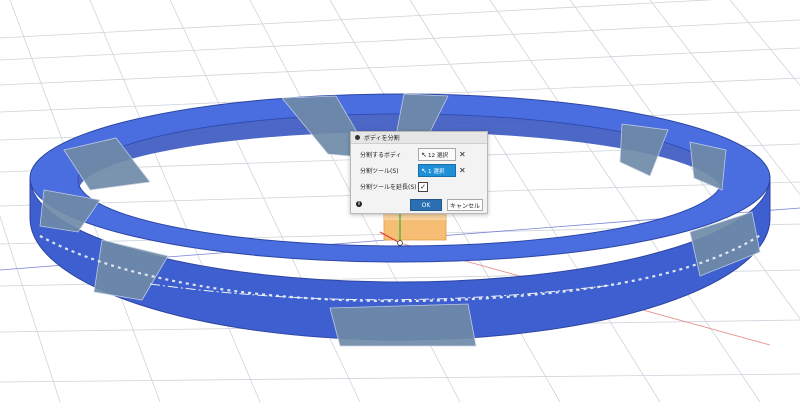  What do you see at coordinates (400, 243) in the screenshot?
I see `origin-point` at bounding box center [400, 243].